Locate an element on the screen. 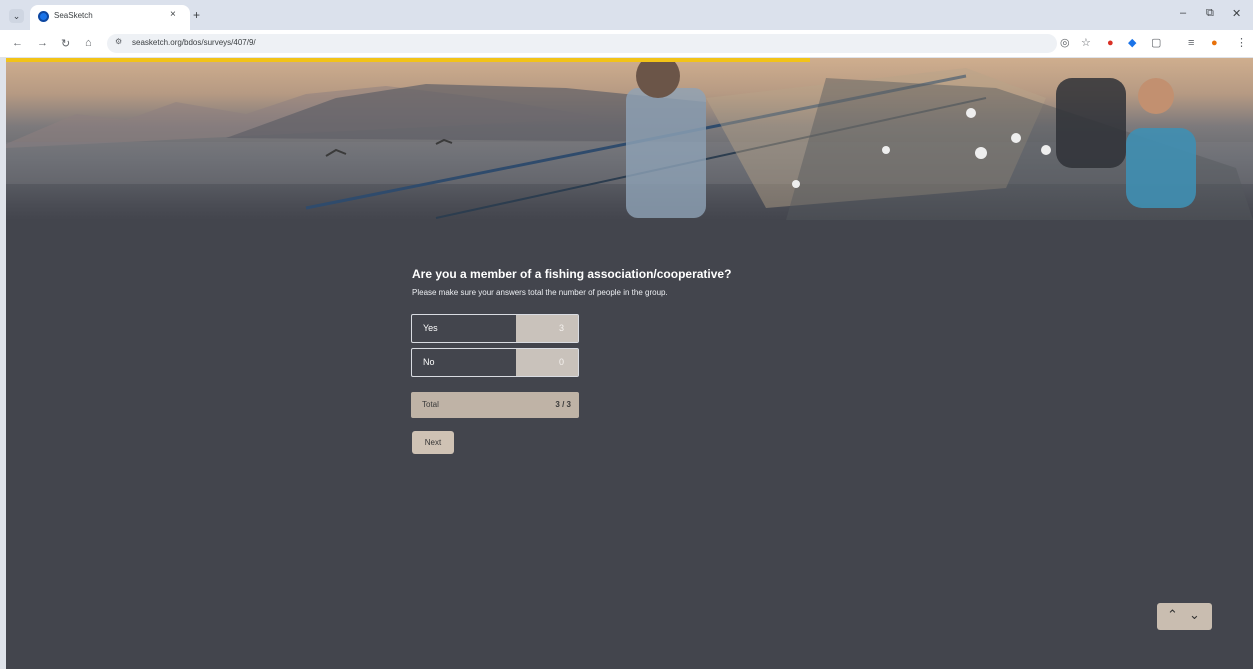  tab-search-button: ⌄ is located at coordinates (16, 16).